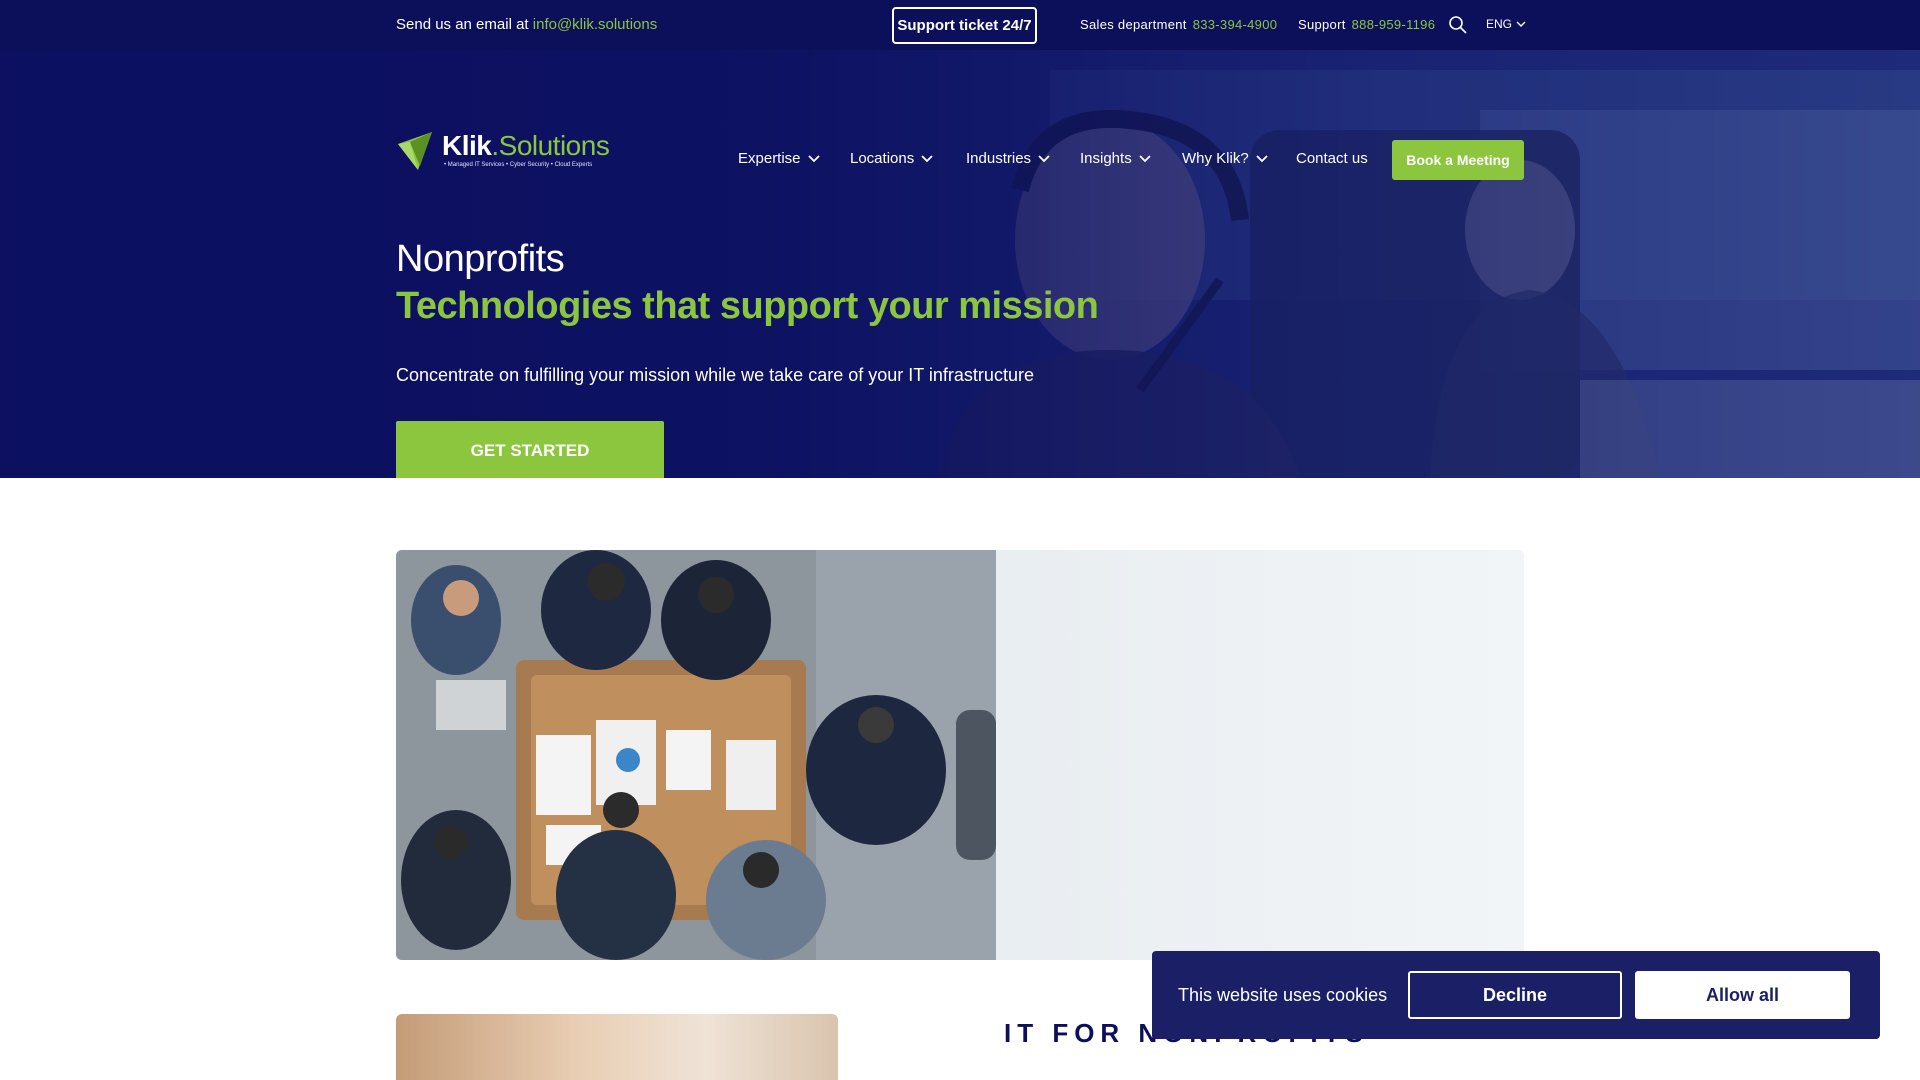  I want to click on handshake-photo, so click(617, 1047).